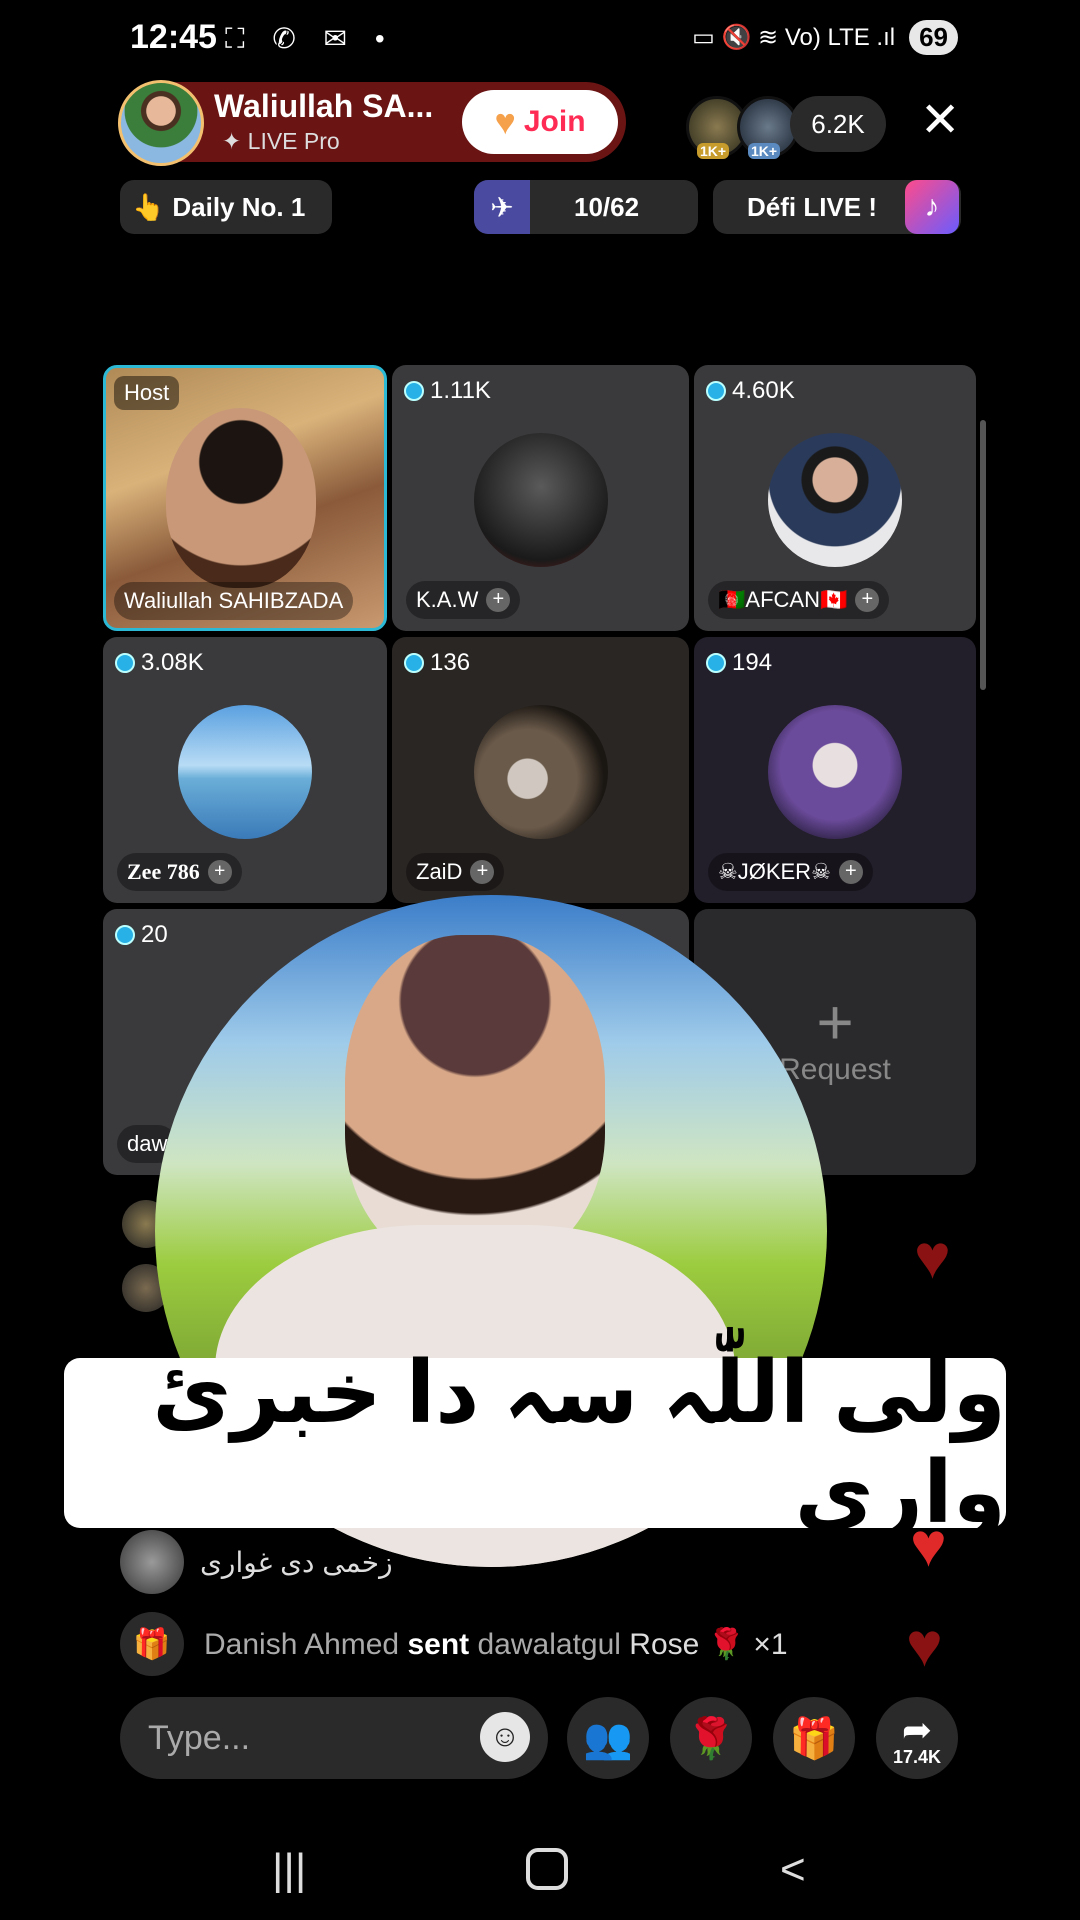 Image resolution: width=1080 pixels, height=1920 pixels. Describe the element at coordinates (455, 872) in the screenshot. I see `guest-name: ZaiD +` at that location.